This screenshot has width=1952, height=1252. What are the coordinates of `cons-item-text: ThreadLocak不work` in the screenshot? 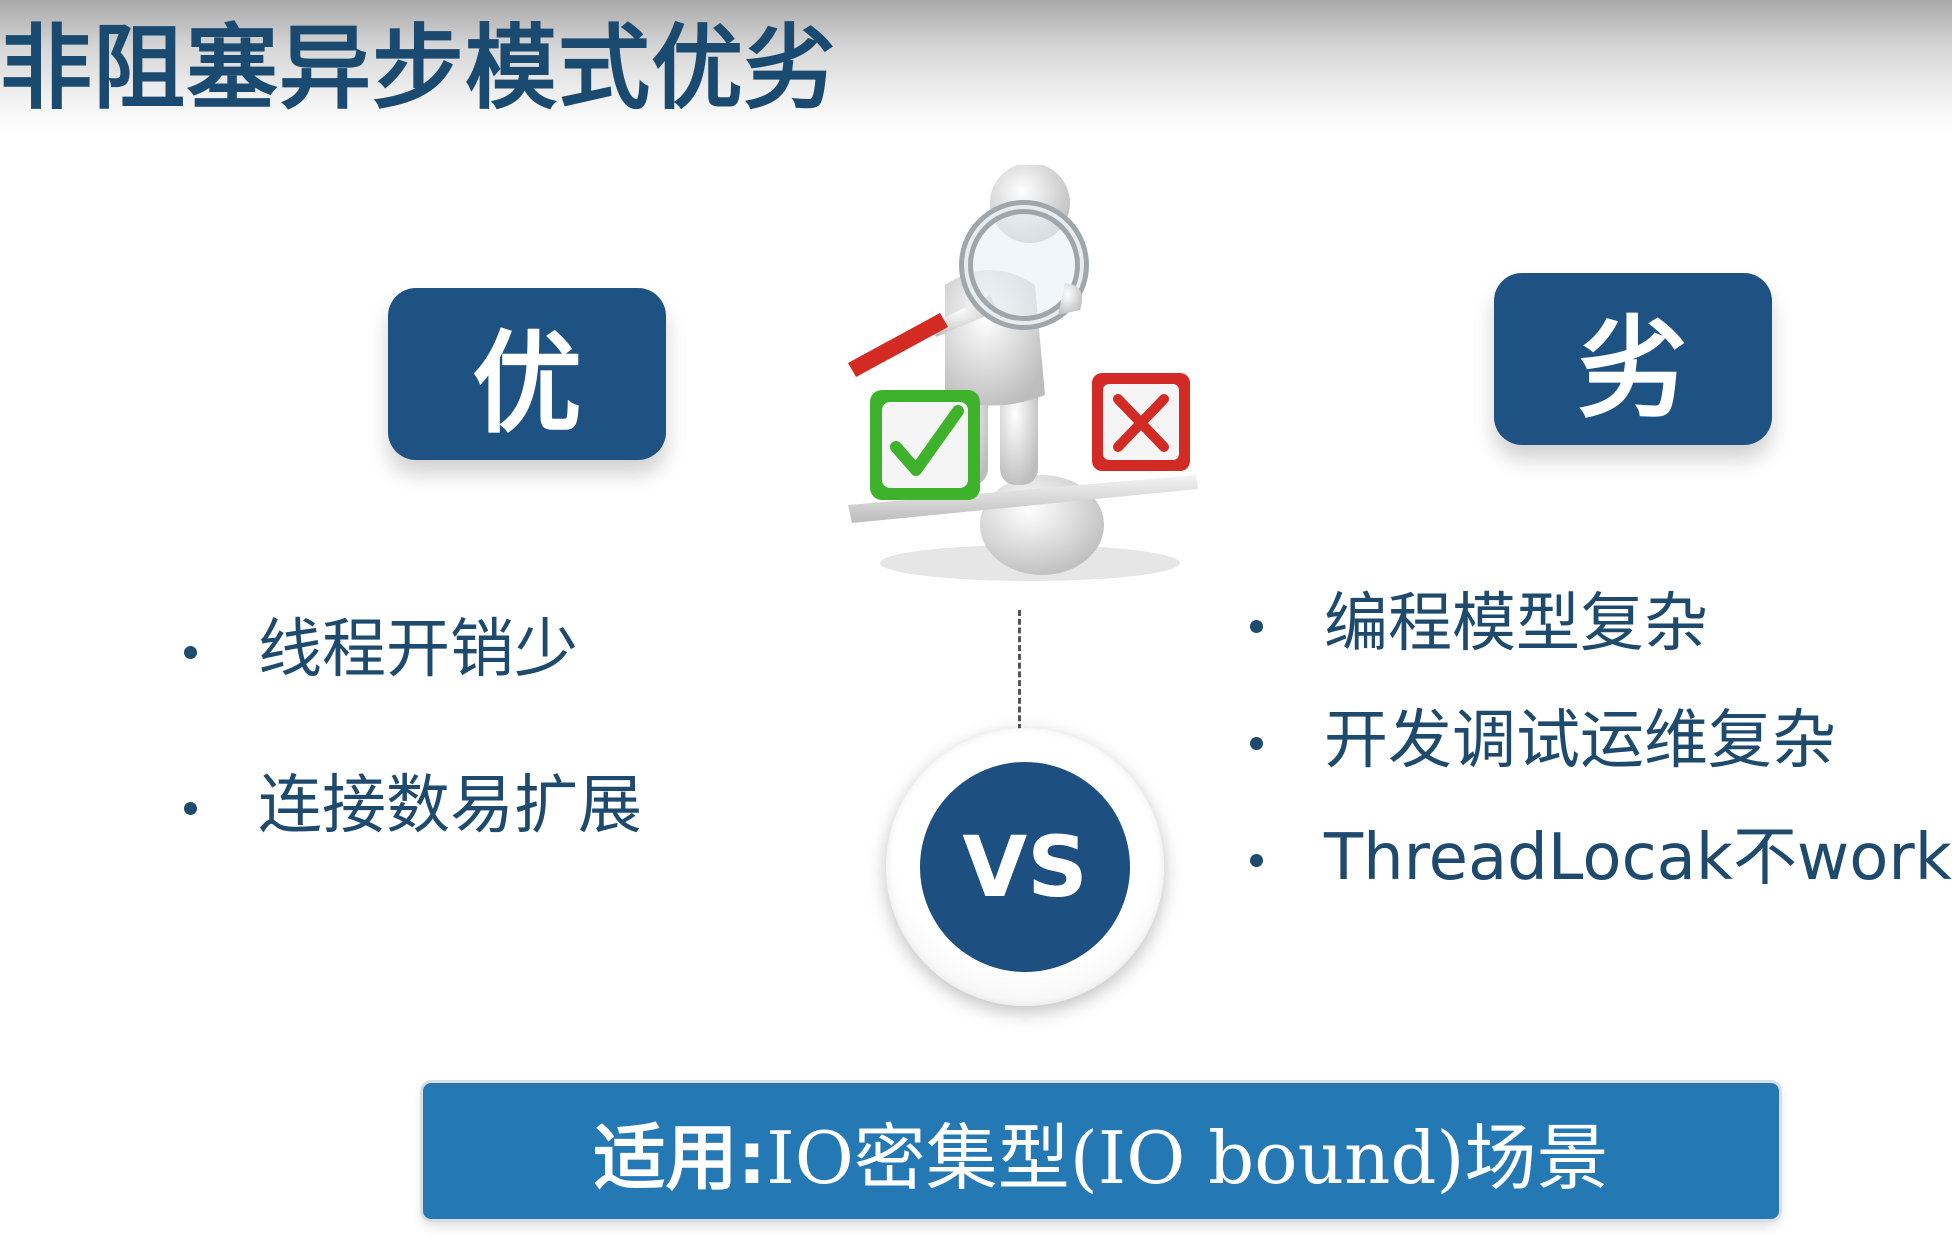 It's located at (1638, 858).